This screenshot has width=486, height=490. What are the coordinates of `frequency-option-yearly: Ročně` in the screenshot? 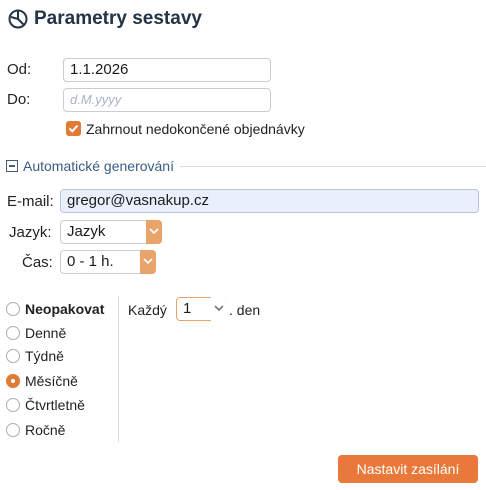 It's located at (35, 430).